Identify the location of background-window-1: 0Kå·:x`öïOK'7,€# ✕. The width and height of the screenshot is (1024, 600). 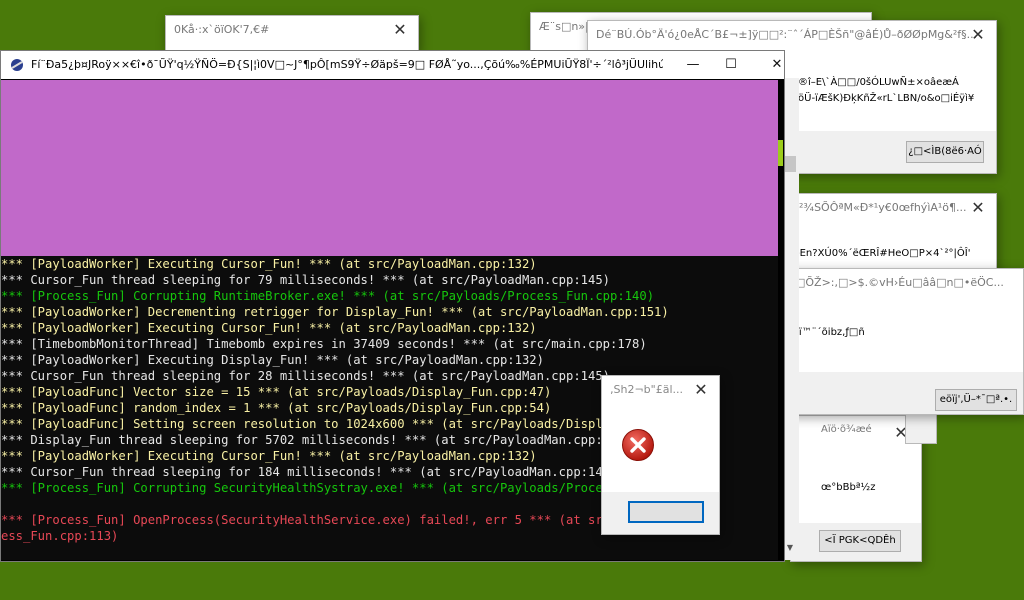
(292, 33).